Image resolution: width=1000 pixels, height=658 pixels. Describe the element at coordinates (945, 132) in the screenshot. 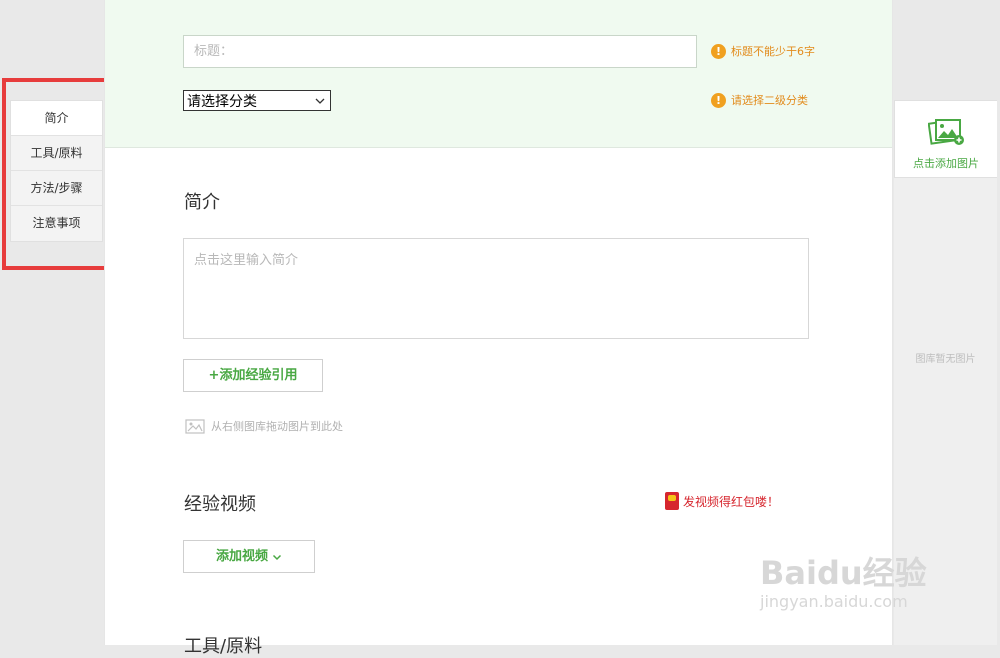

I see `add-image-icon` at that location.